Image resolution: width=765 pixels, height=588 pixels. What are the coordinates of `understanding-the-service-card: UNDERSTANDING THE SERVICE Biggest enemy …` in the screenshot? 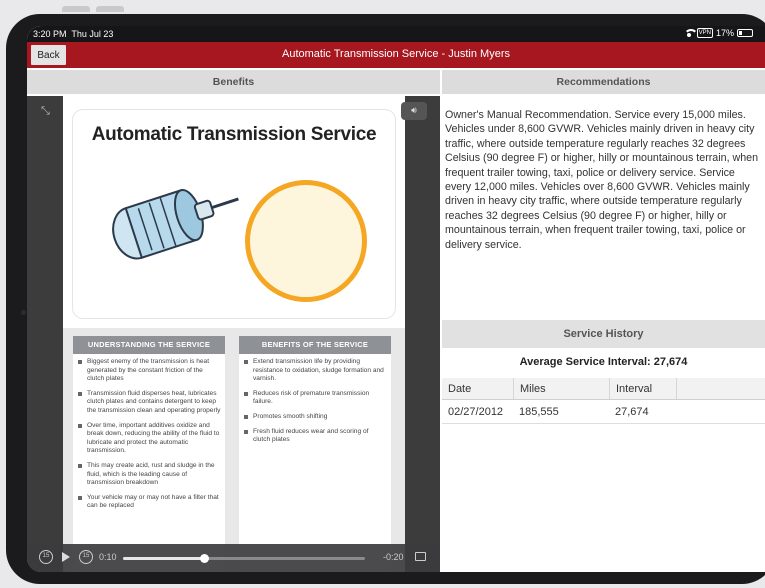 It's located at (149, 454).